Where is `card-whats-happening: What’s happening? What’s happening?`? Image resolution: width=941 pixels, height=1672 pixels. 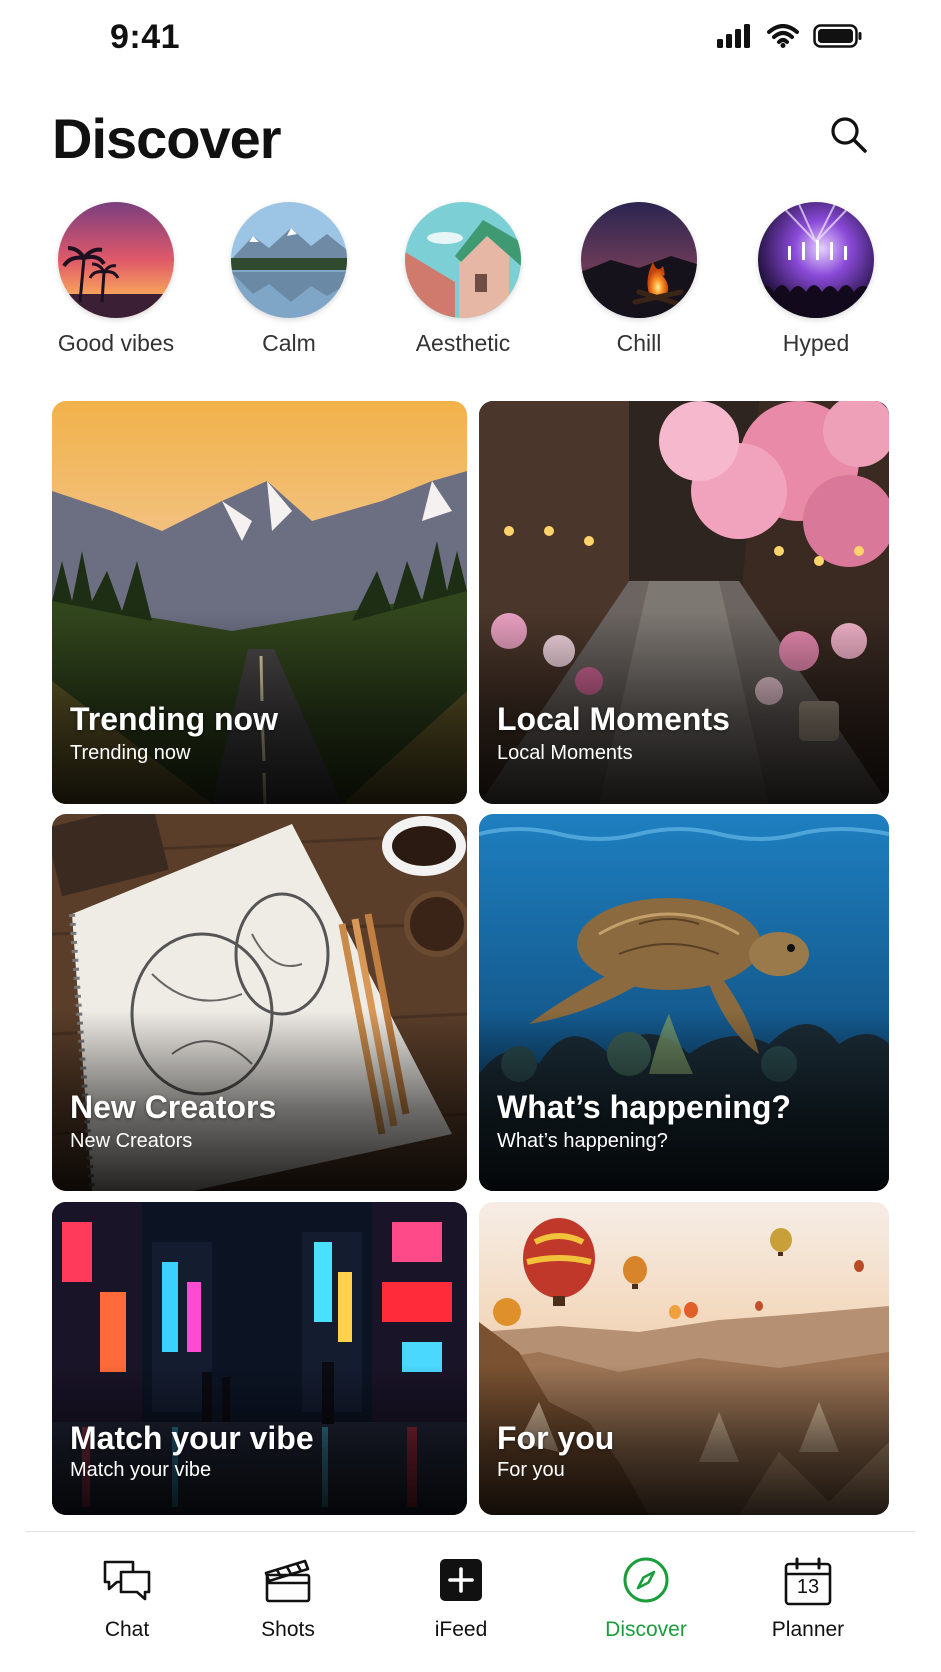 card-whats-happening: What’s happening? What’s happening? is located at coordinates (684, 1002).